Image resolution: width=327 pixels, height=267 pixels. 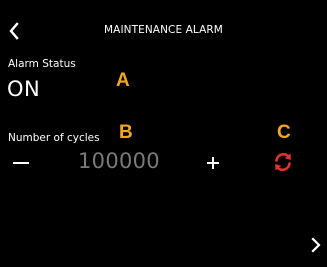 I want to click on minus-icon, so click(x=21, y=163).